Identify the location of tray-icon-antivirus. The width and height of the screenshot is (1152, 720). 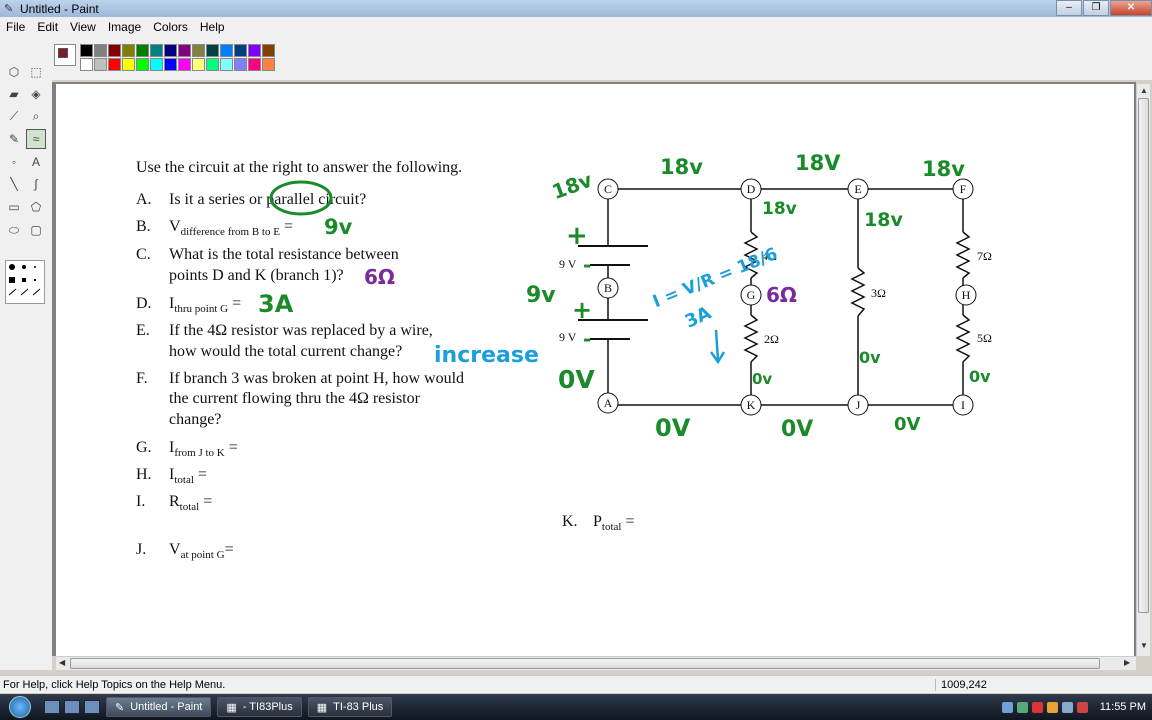
(1037, 707).